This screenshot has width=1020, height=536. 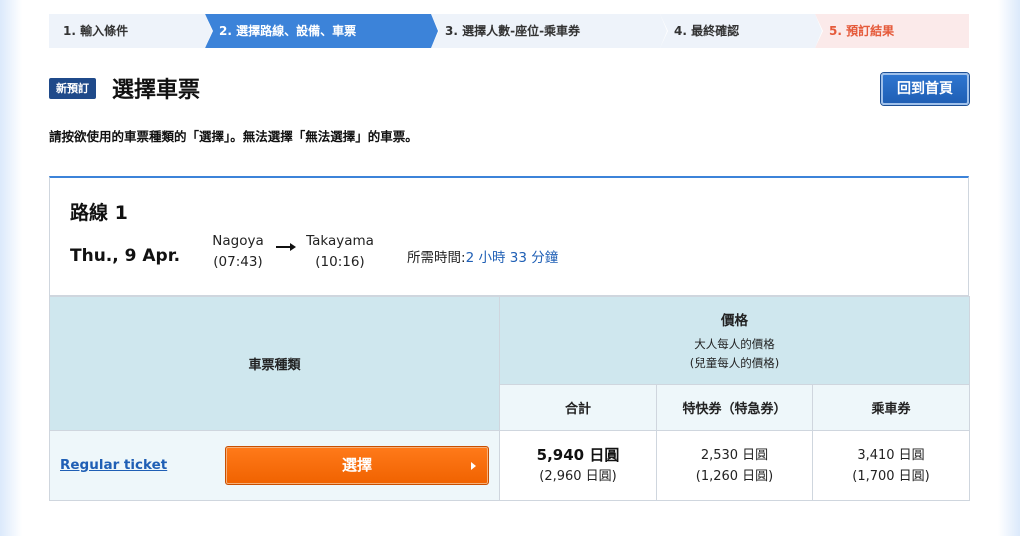 What do you see at coordinates (891, 407) in the screenshot?
I see `fare-column-header: 乘車券` at bounding box center [891, 407].